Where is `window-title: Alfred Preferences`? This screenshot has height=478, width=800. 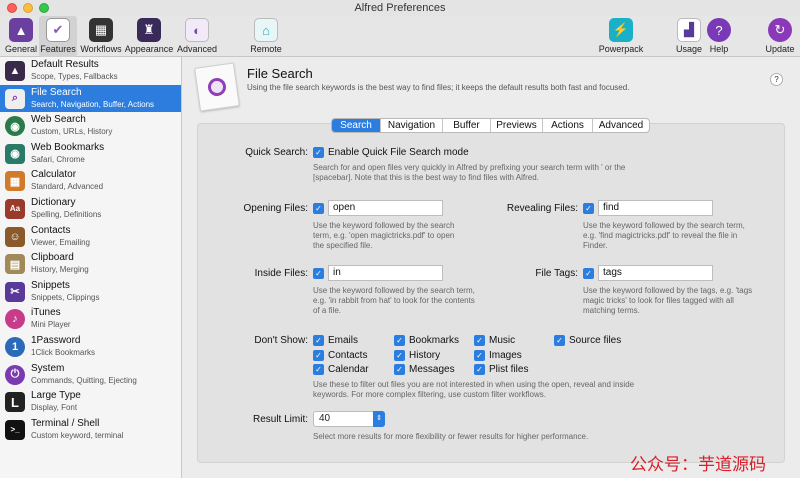
window-title: Alfred Preferences is located at coordinates (400, 8).